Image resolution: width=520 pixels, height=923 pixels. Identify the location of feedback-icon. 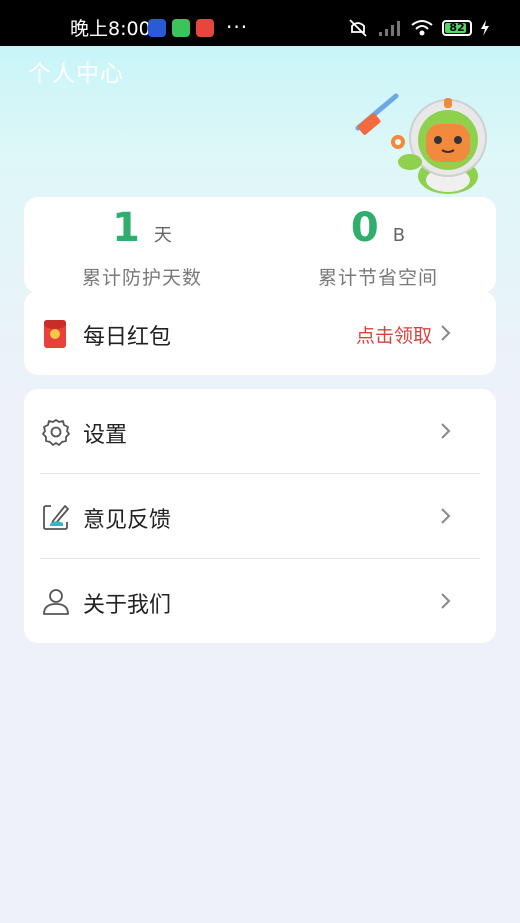
(56, 517).